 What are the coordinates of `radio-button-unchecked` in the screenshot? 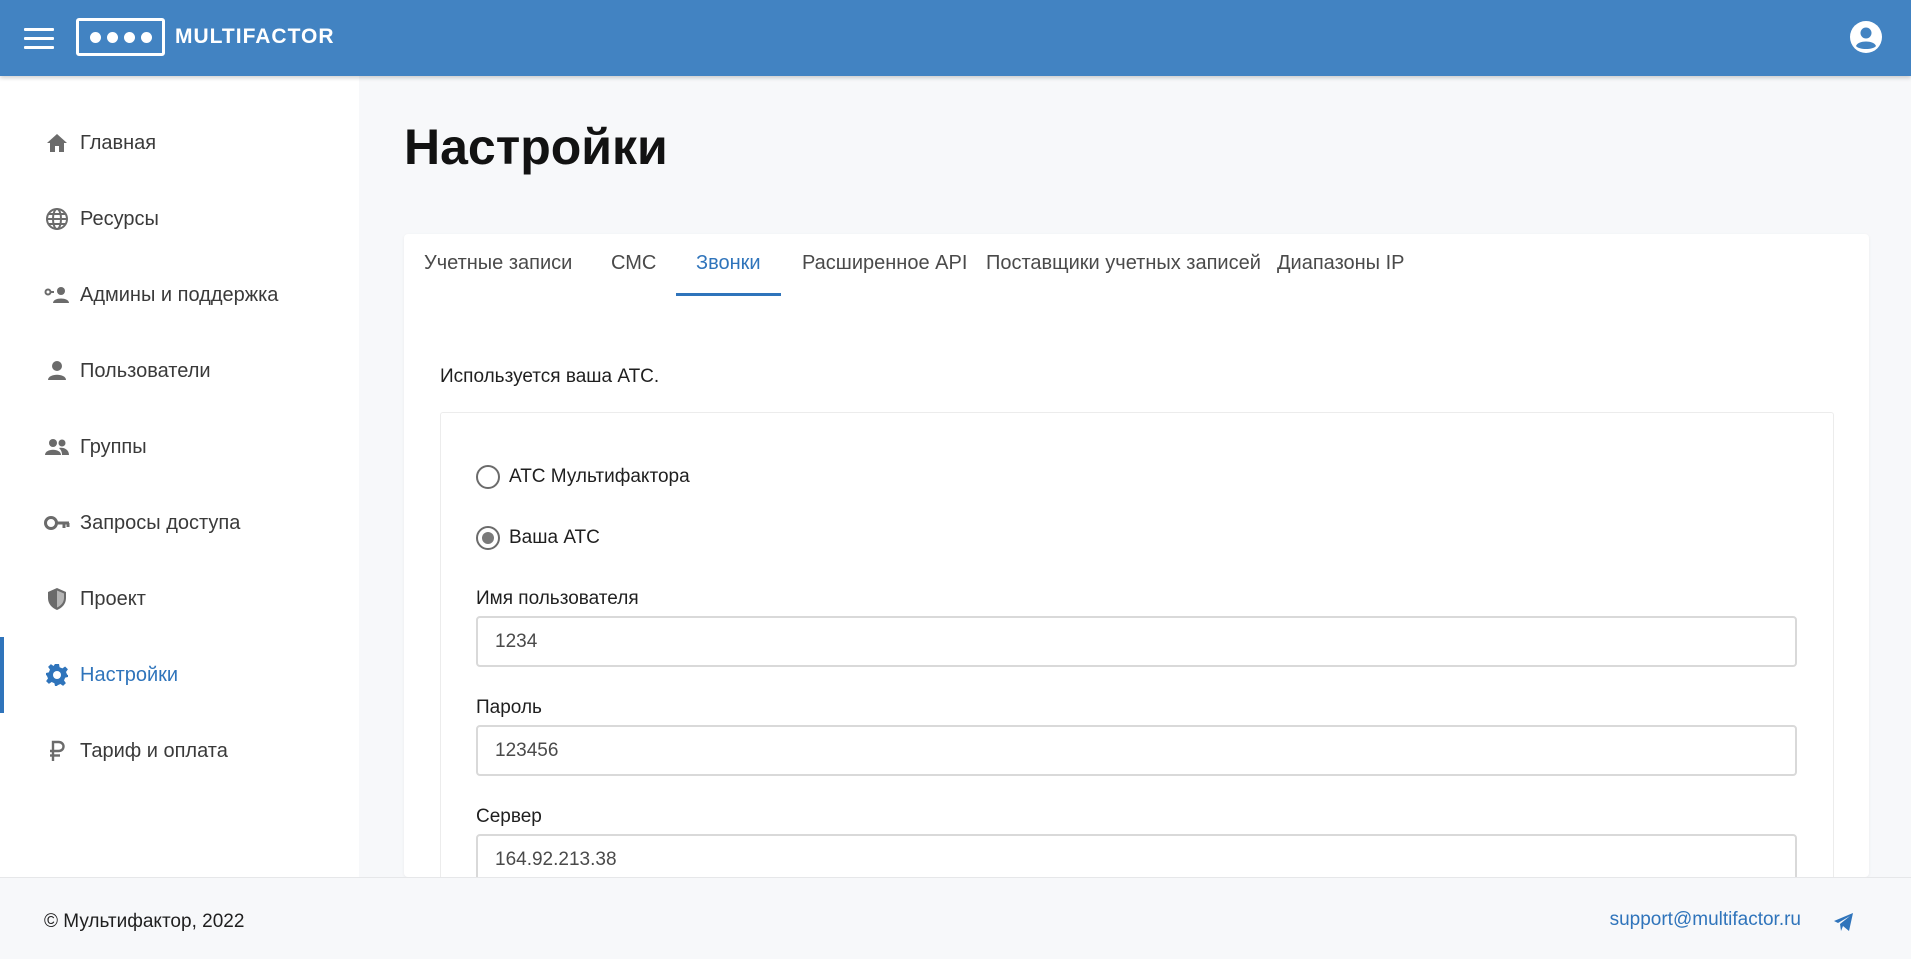 It's located at (488, 477).